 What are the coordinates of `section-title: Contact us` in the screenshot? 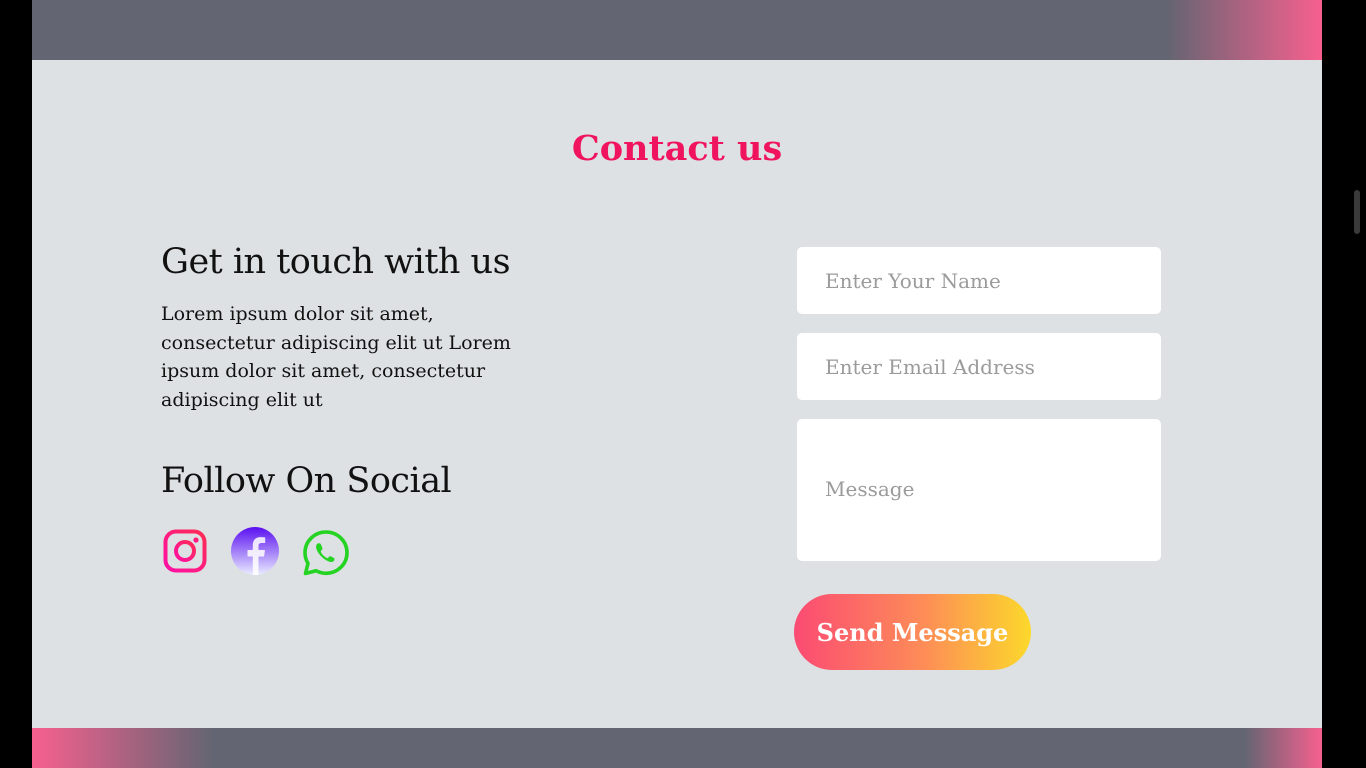 It's located at (677, 148).